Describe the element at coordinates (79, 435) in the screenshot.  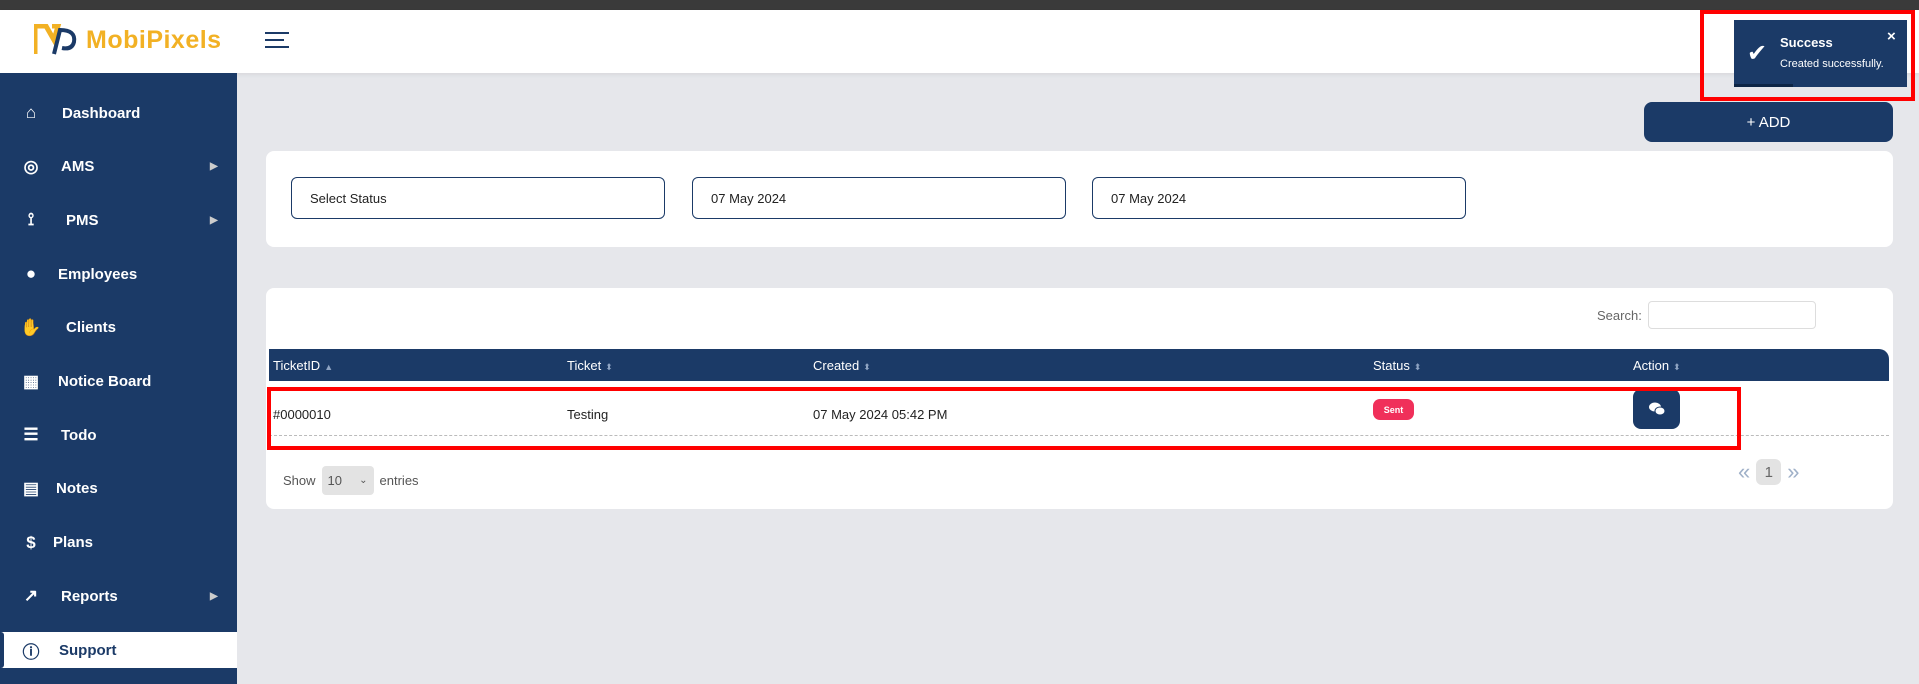
I see `sidebar-item-label: Todo` at that location.